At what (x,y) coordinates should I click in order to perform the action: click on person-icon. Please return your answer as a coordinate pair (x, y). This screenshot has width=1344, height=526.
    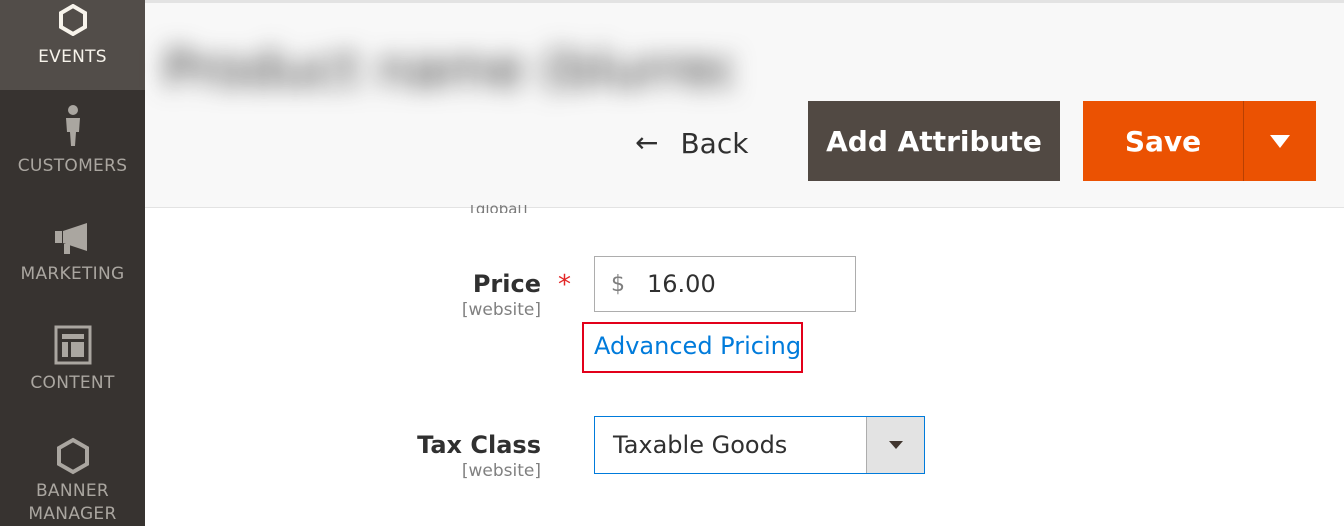
    Looking at the image, I should click on (72, 126).